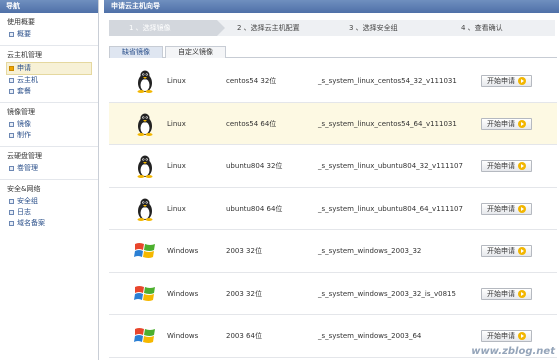 The width and height of the screenshot is (559, 360). Describe the element at coordinates (251, 123) in the screenshot. I see `os-version: centos54 64位` at that location.